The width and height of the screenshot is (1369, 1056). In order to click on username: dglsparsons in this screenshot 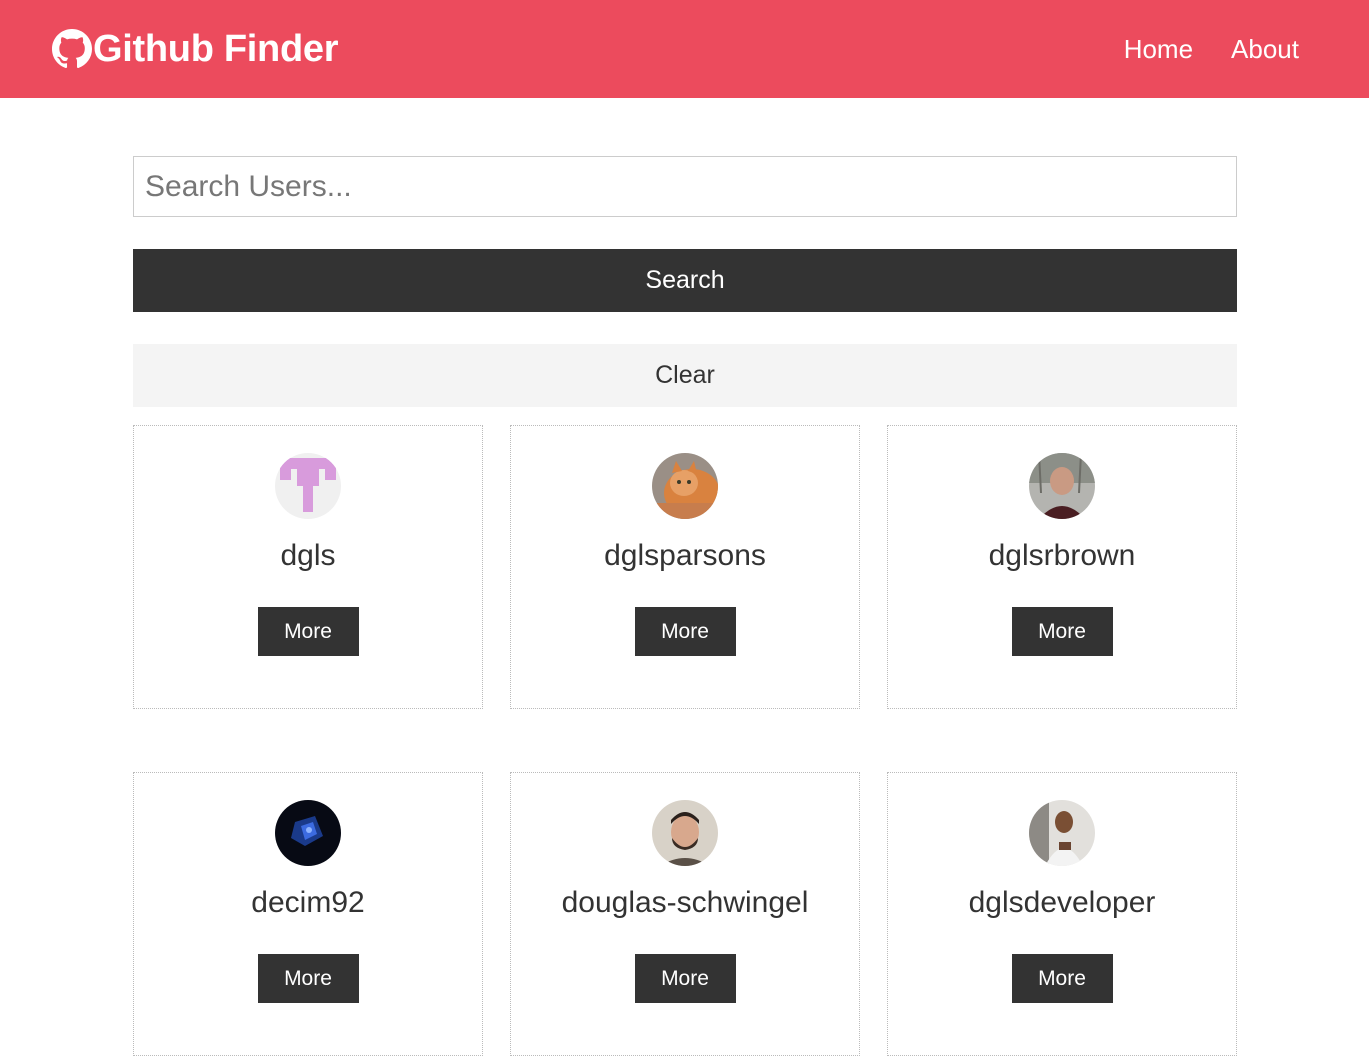, I will do `click(685, 555)`.